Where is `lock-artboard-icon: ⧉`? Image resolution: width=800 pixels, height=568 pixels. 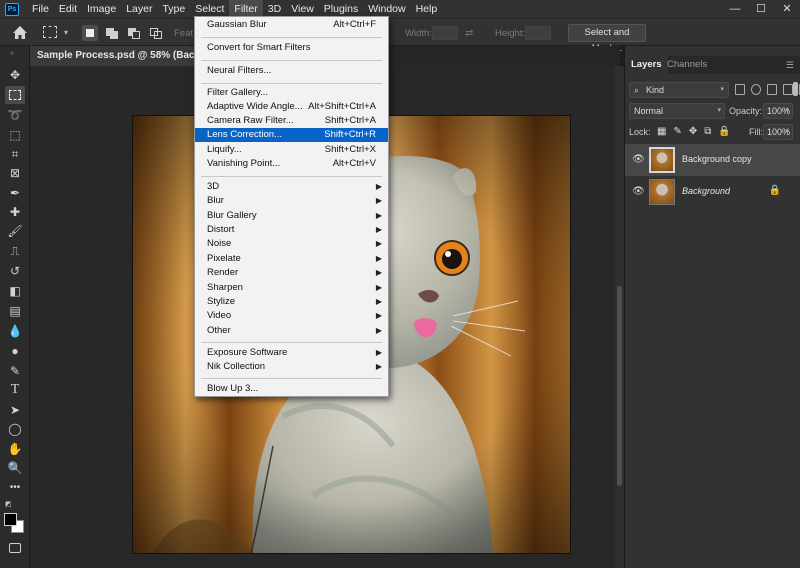 lock-artboard-icon: ⧉ is located at coordinates (707, 131).